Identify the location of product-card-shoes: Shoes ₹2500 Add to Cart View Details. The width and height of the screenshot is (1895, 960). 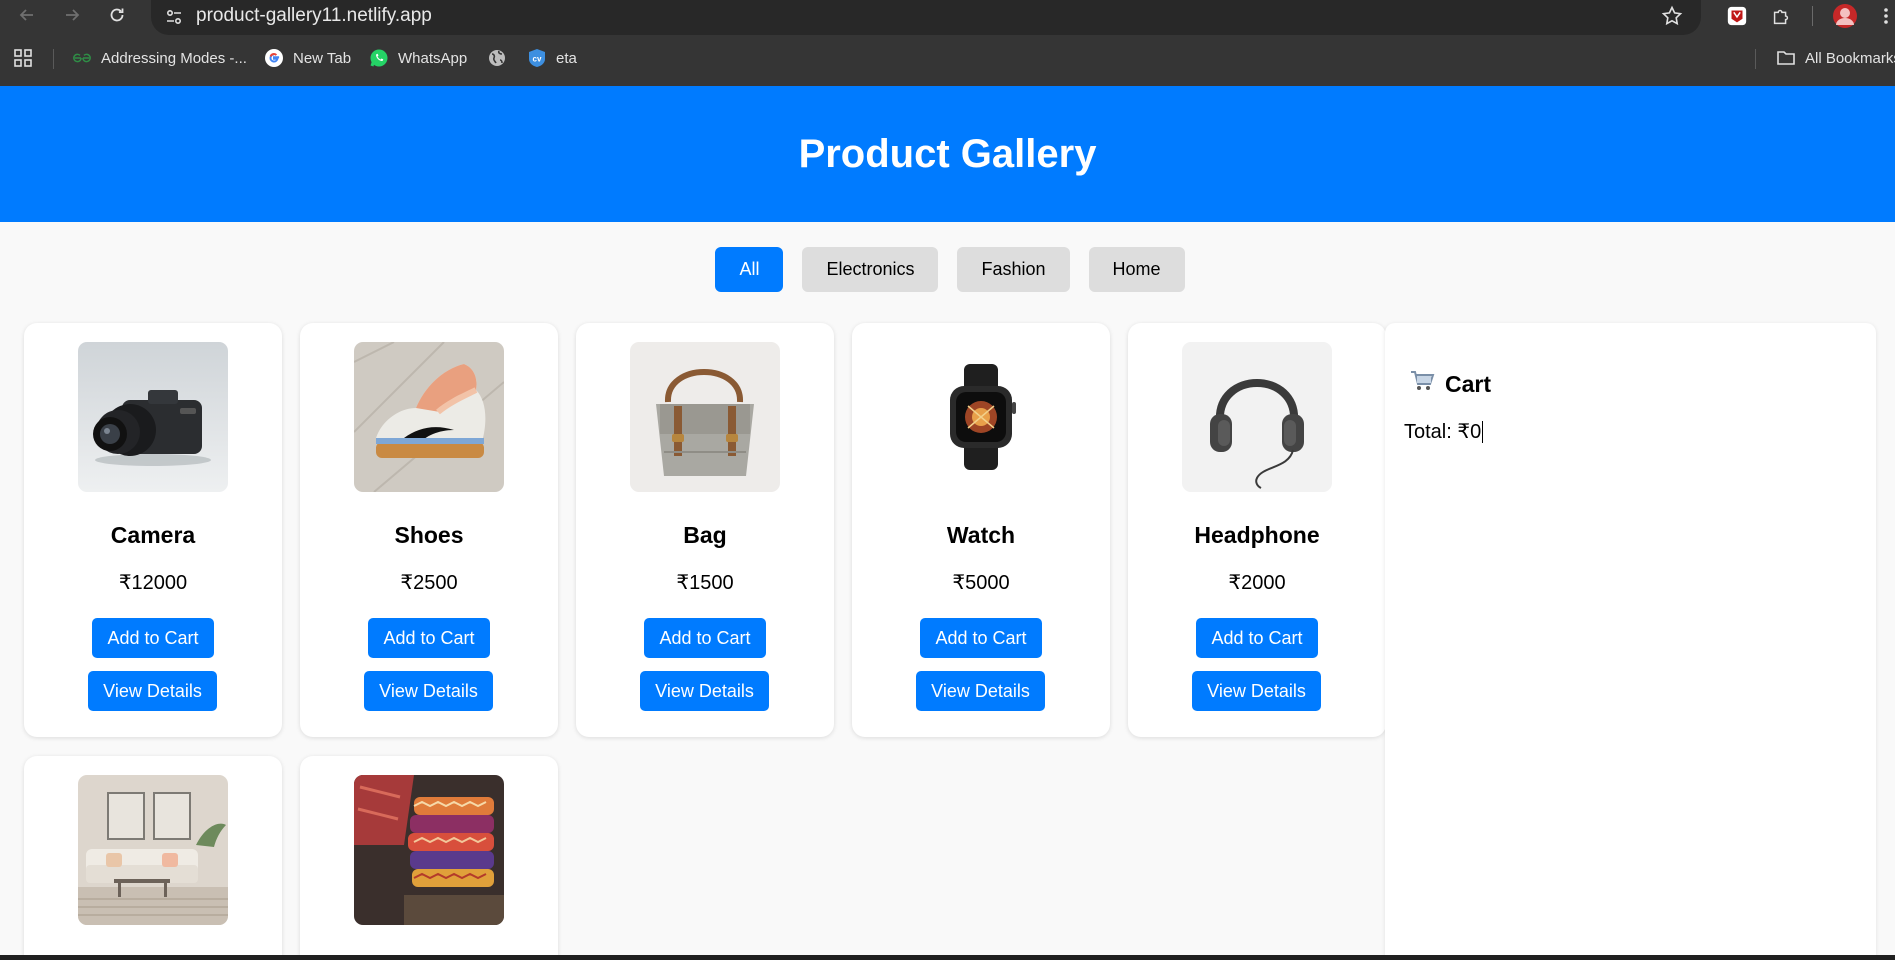
(429, 530).